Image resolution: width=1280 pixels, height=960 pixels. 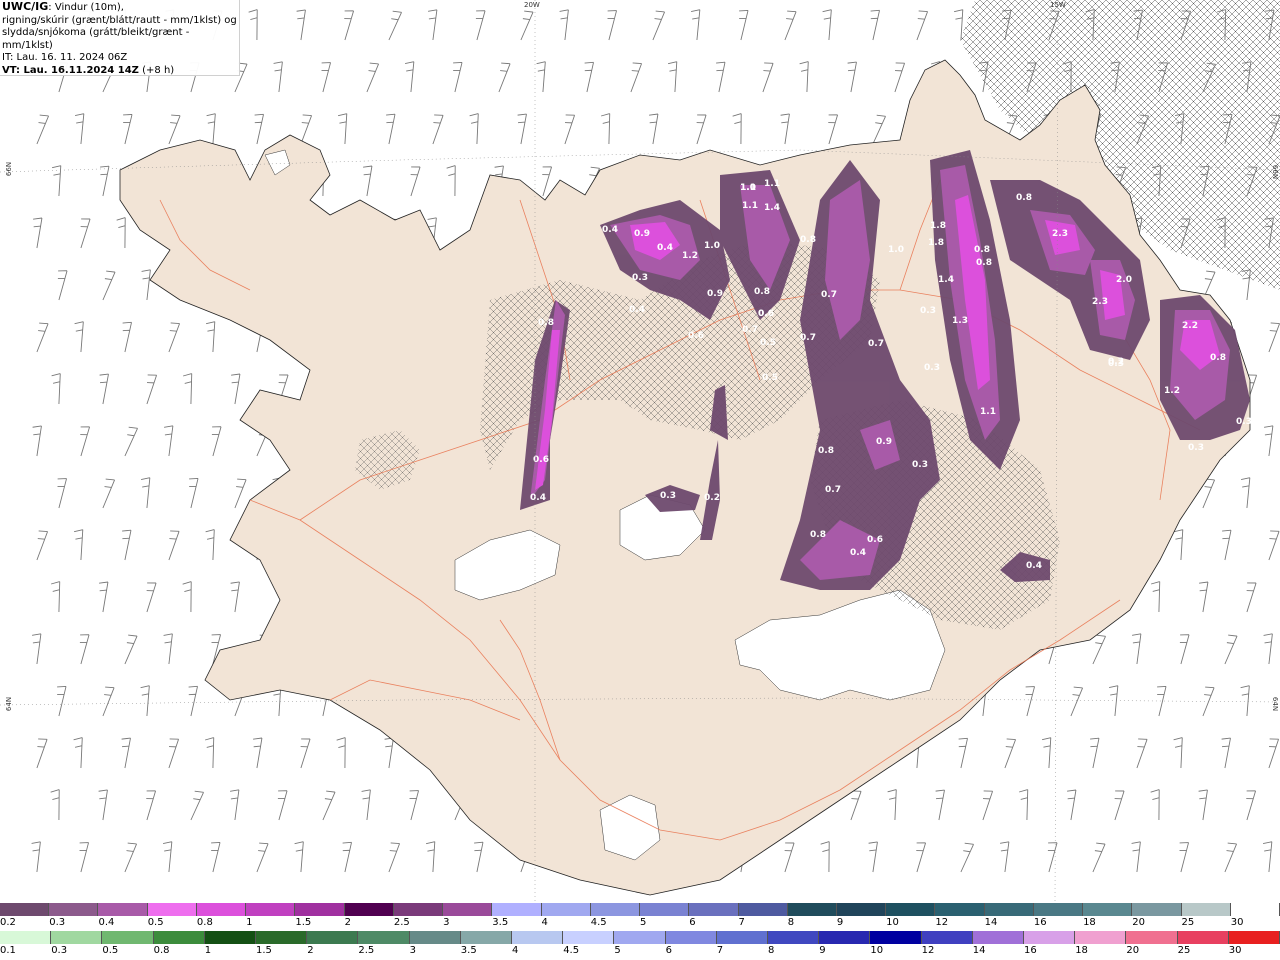 I want to click on precip-value-label: 1.3, so click(x=960, y=321).